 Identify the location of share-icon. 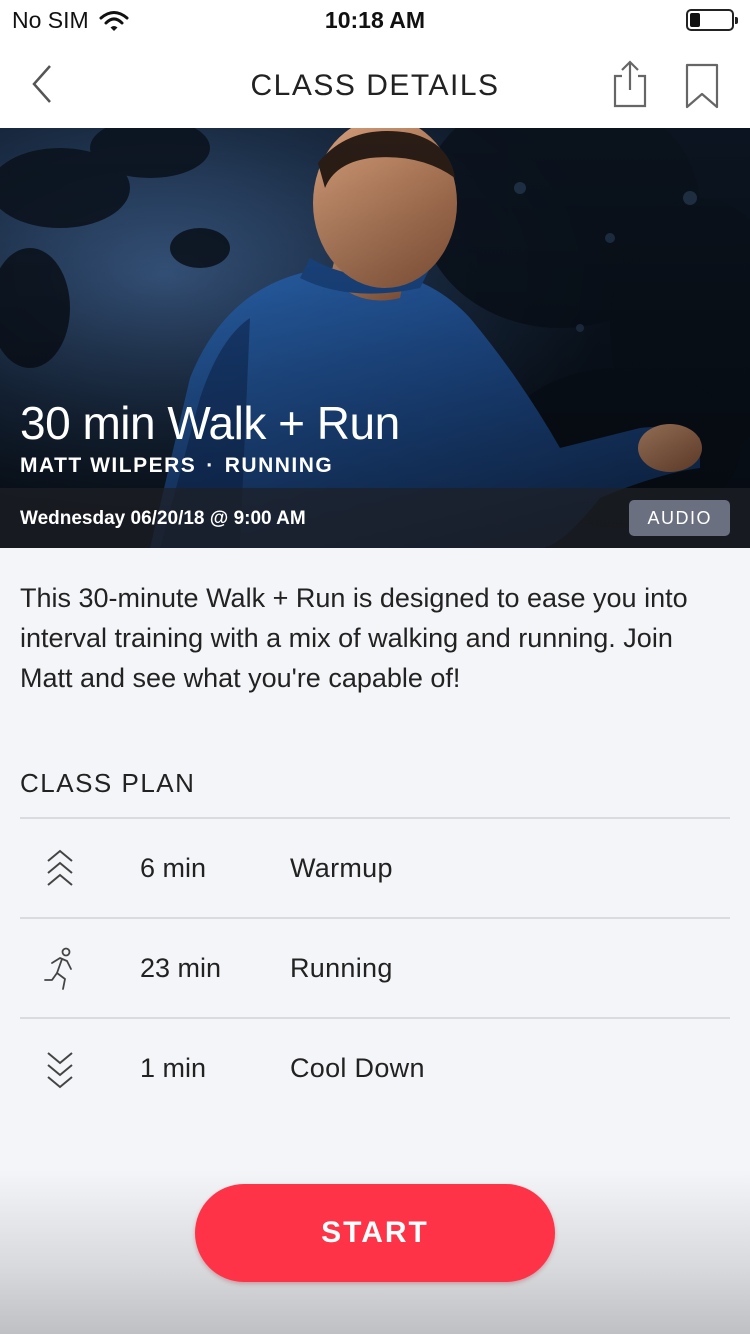
(630, 84).